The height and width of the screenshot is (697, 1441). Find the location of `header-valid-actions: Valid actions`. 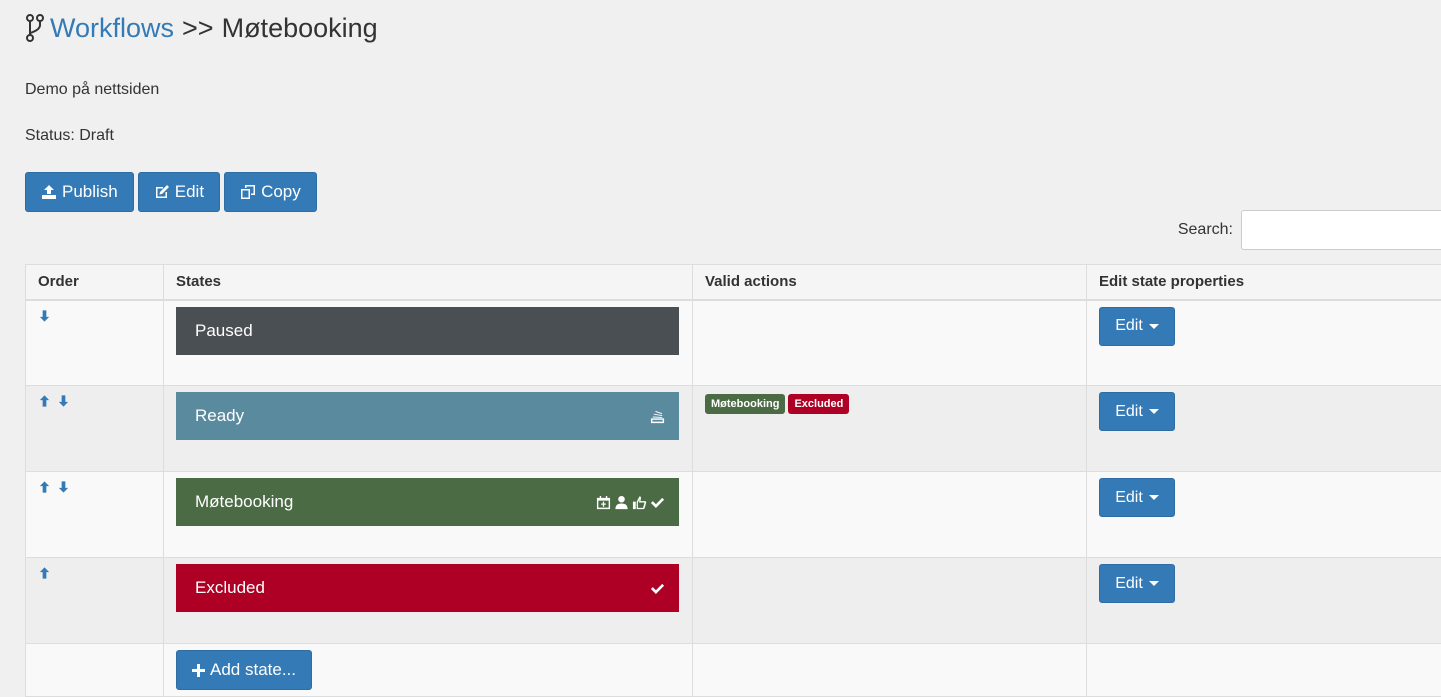

header-valid-actions: Valid actions is located at coordinates (890, 282).